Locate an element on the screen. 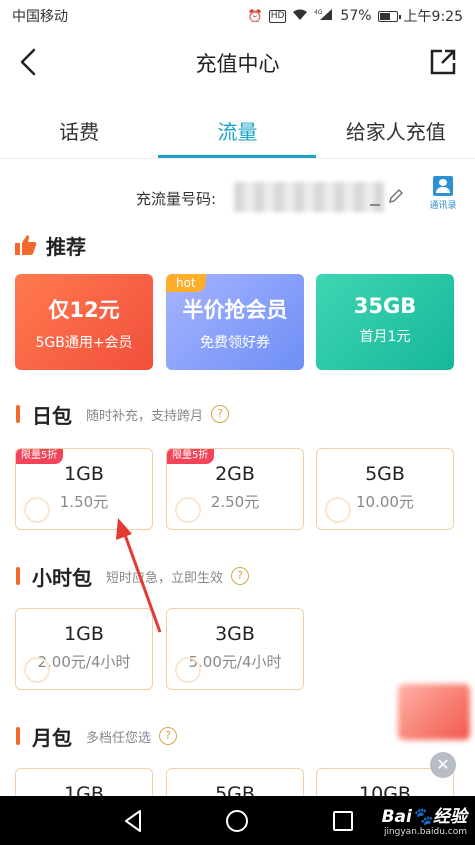 This screenshot has height=845, width=475. hourly-desc: 短时应急，立即生效 is located at coordinates (165, 578).